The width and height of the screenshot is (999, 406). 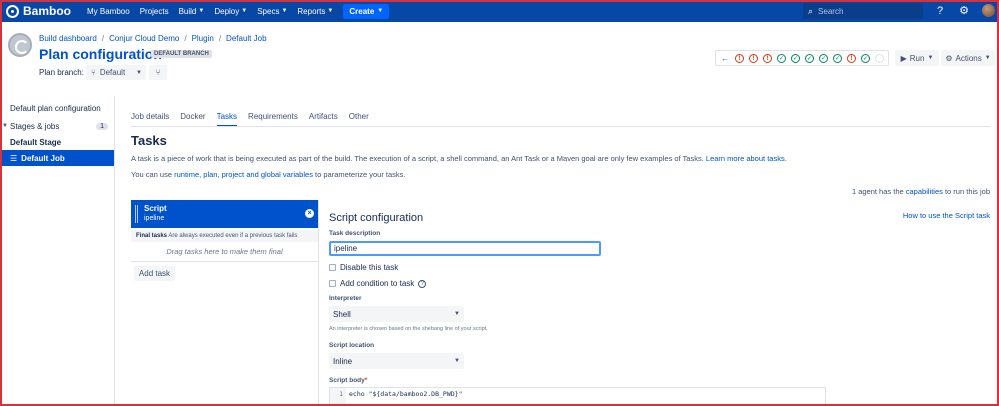 I want to click on tab-other: Other, so click(x=359, y=119).